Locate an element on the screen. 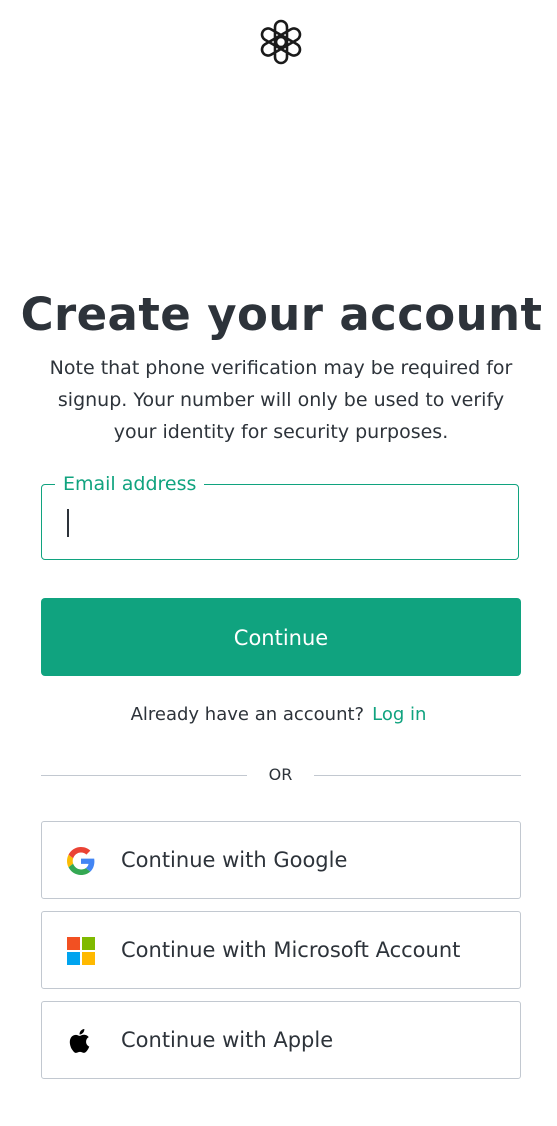 The image size is (557, 1126). divider-or-text: OR is located at coordinates (280, 774).